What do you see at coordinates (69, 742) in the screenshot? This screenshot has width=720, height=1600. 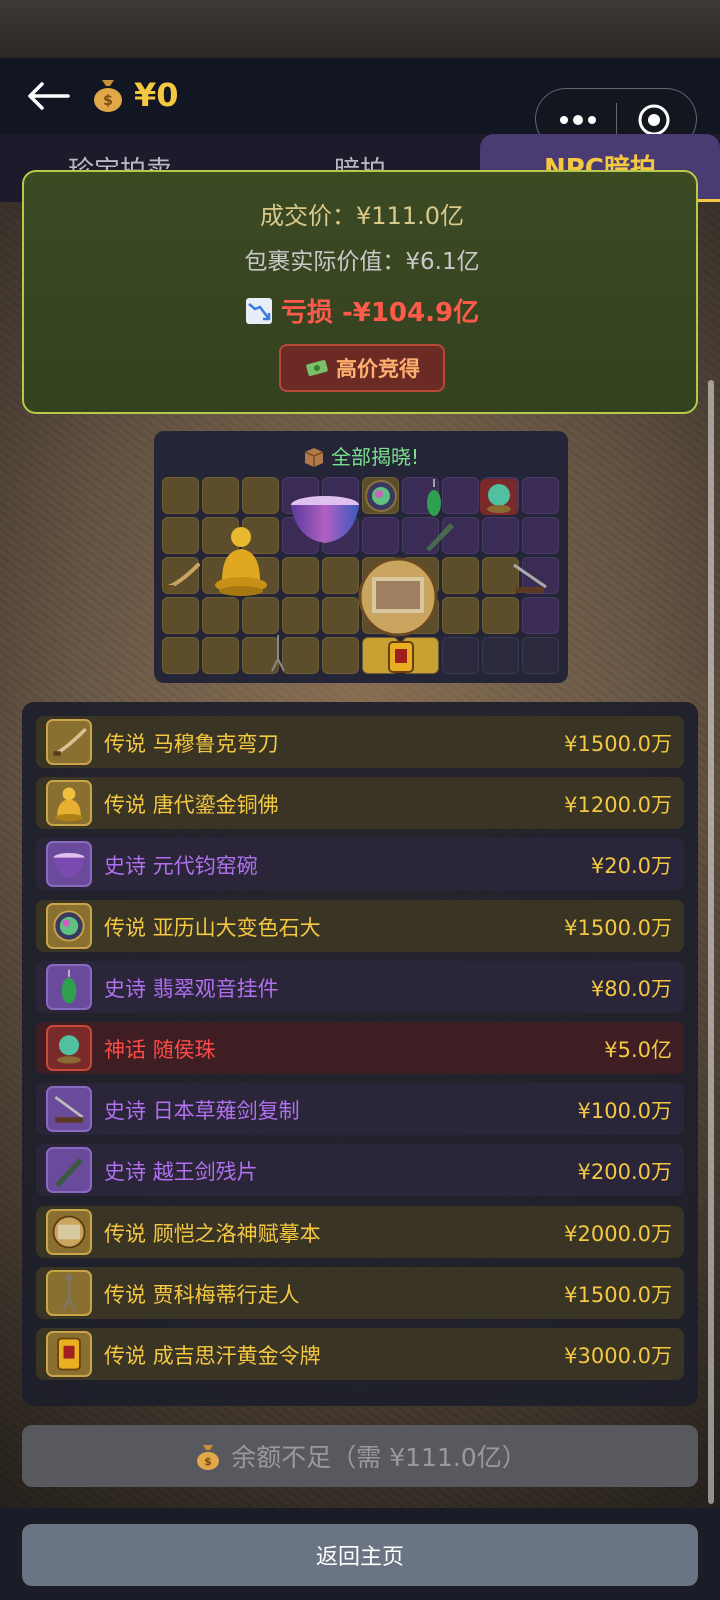 I see `sabre-icon` at bounding box center [69, 742].